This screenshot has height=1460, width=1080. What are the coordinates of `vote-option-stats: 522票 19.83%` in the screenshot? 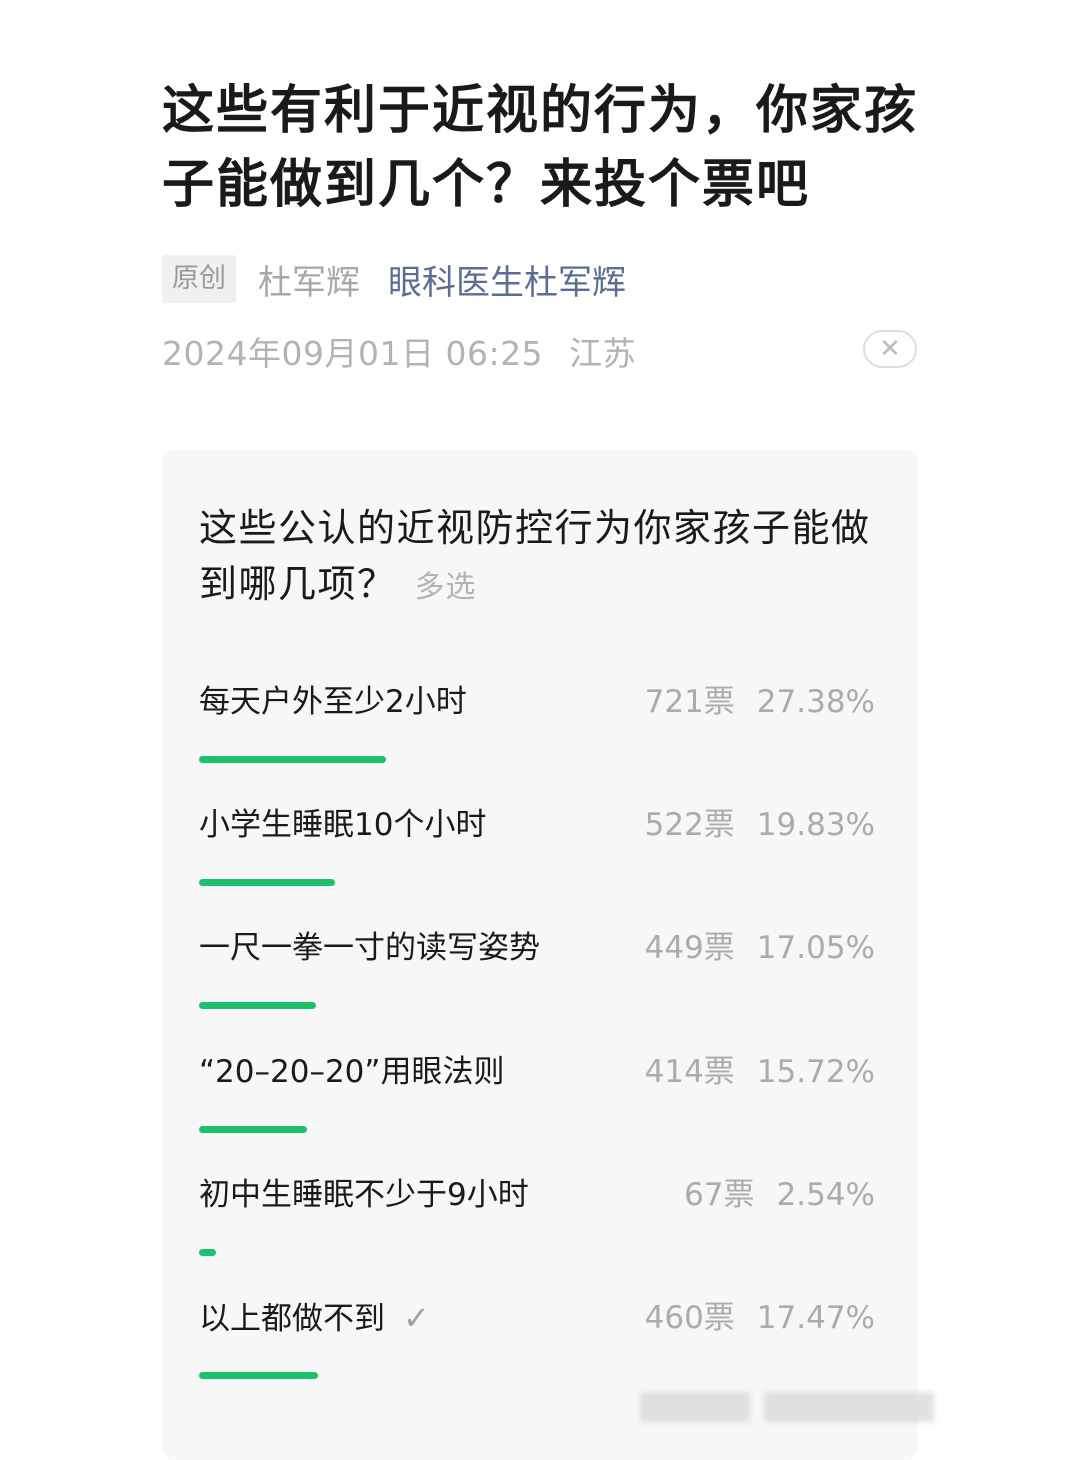 It's located at (760, 825).